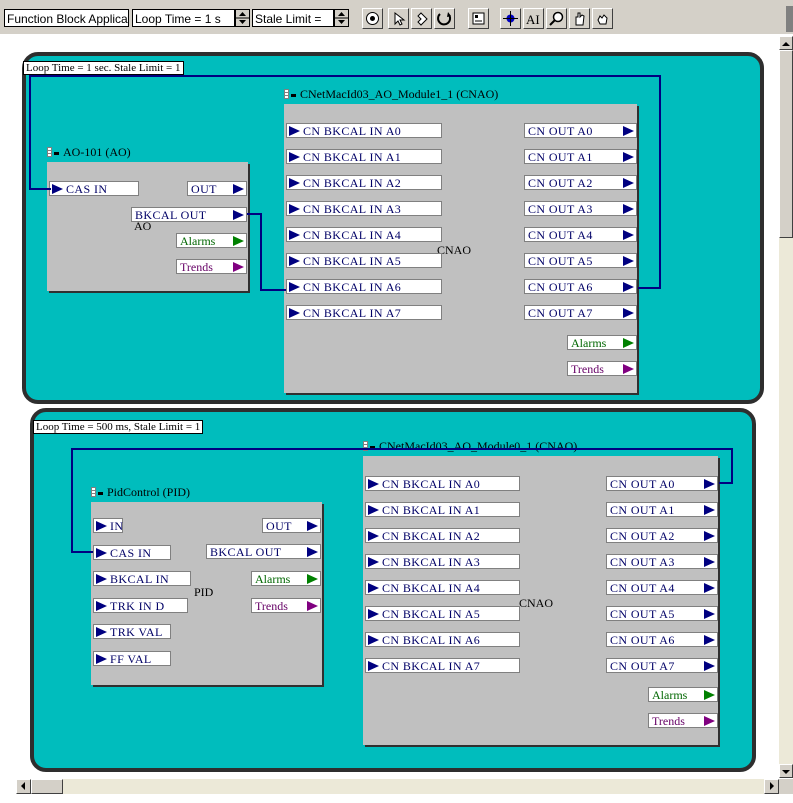  What do you see at coordinates (786, 407) in the screenshot?
I see `vertical-scrollbar` at bounding box center [786, 407].